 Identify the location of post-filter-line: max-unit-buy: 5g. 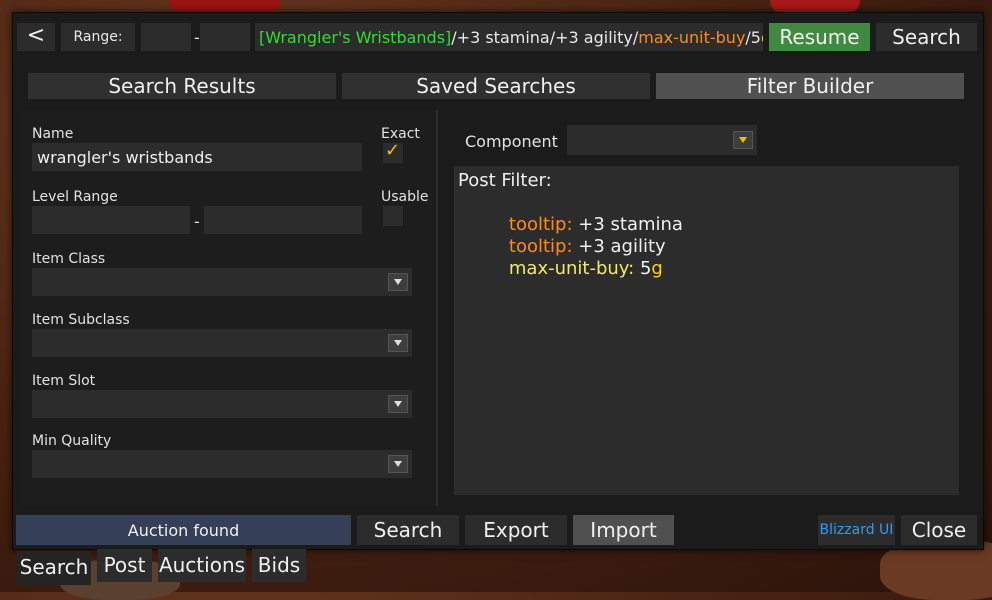
(585, 268).